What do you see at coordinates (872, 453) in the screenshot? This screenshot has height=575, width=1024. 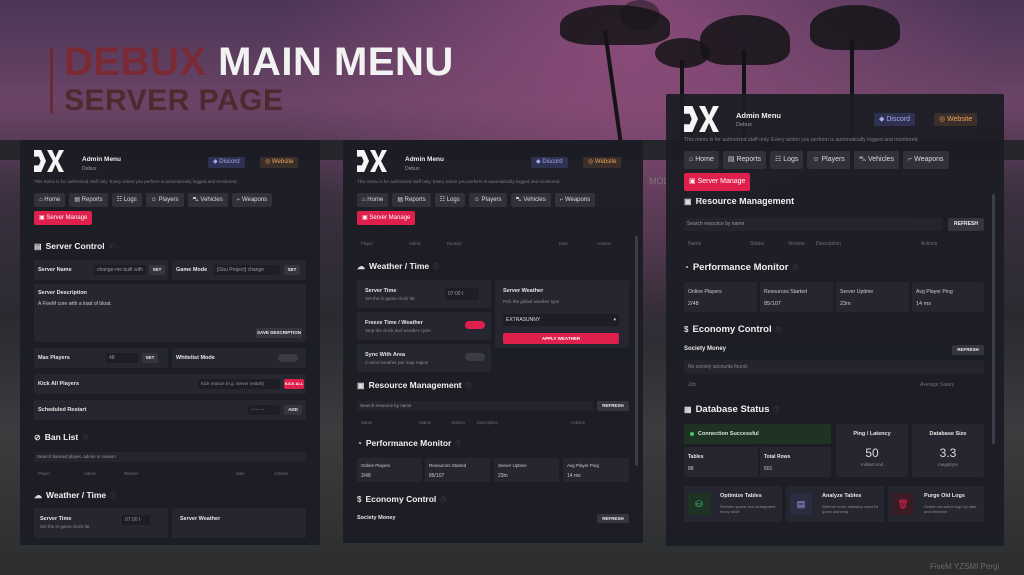 I see `ping-value: 50` at bounding box center [872, 453].